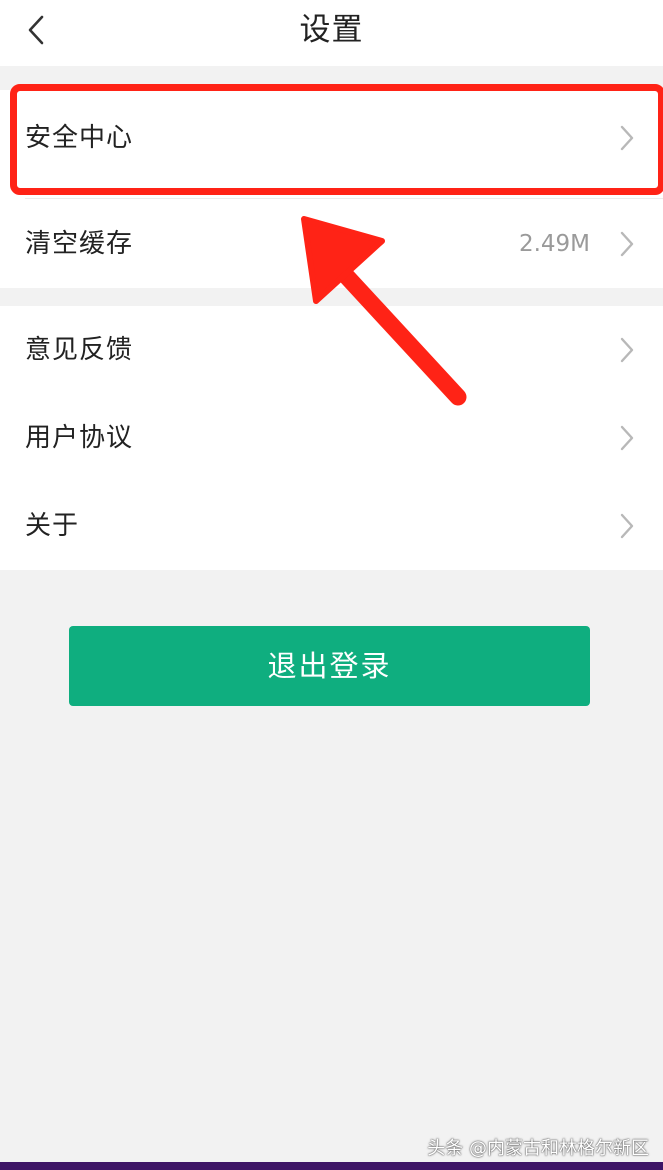 This screenshot has width=663, height=1170. I want to click on clear-cache-item: 清空缓存 2.49M, so click(331, 244).